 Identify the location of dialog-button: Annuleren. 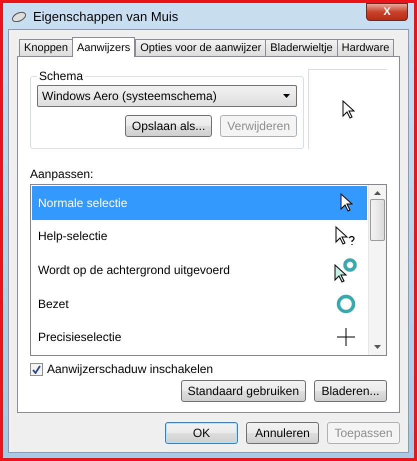
(282, 433).